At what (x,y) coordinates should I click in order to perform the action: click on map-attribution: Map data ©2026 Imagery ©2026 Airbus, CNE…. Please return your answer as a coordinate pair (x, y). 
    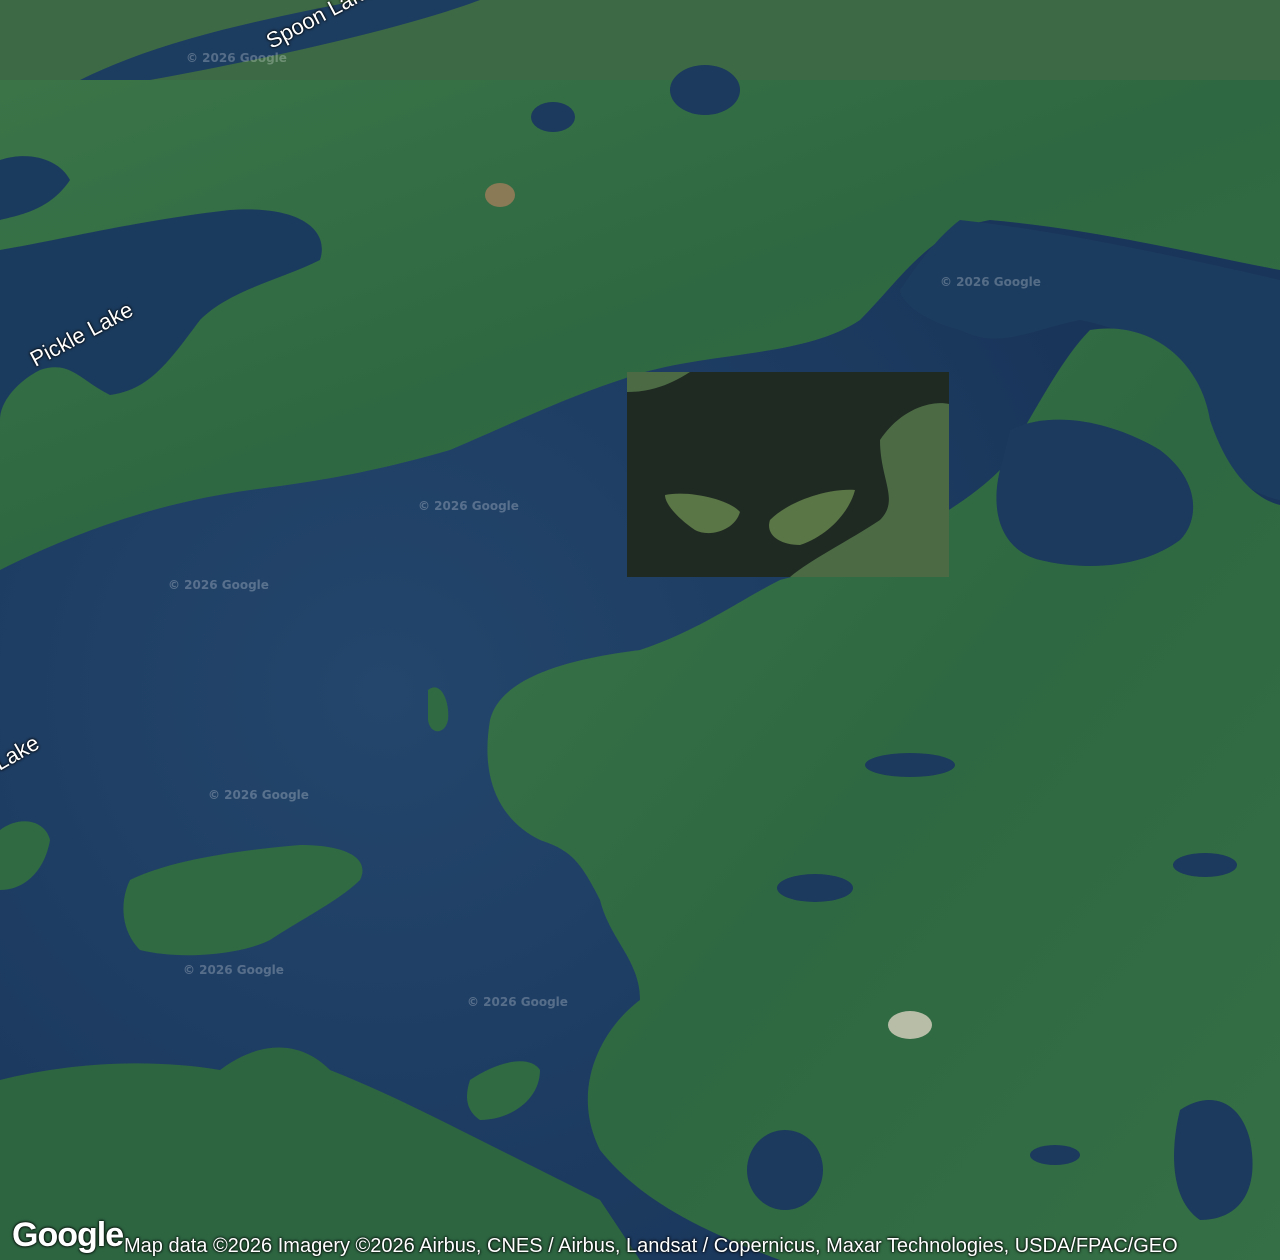
    Looking at the image, I should click on (702, 1246).